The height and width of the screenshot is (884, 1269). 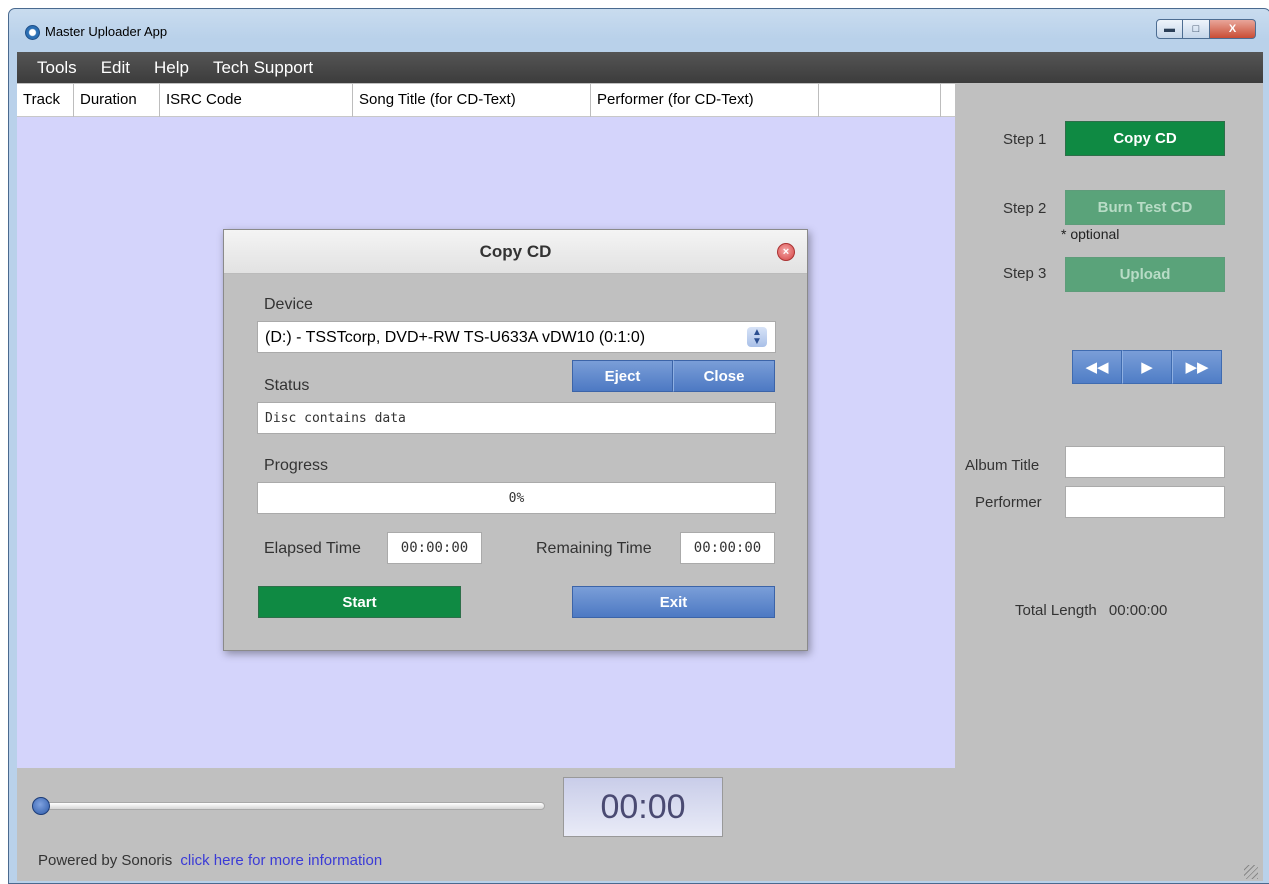 I want to click on position-slider-track, so click(x=292, y=806).